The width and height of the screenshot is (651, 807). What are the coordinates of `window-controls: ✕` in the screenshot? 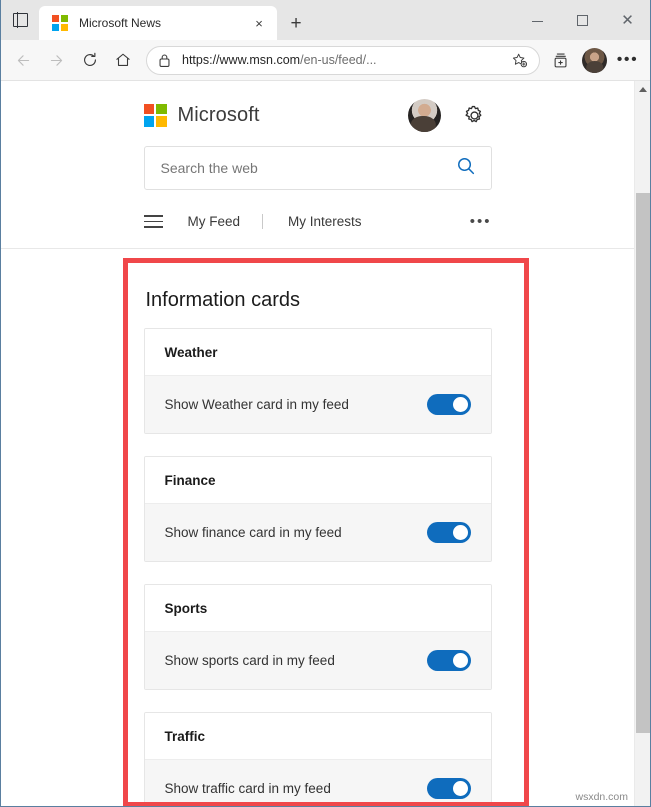 It's located at (582, 20).